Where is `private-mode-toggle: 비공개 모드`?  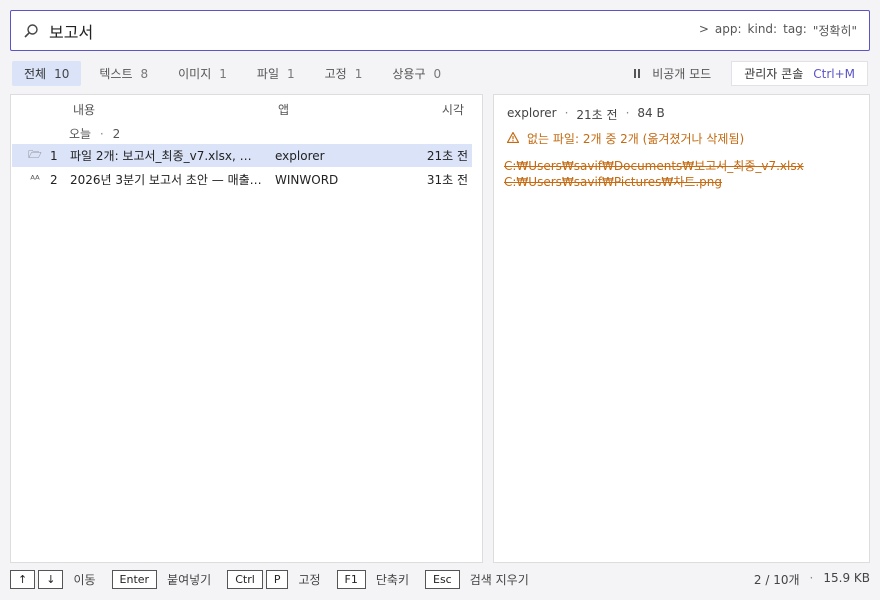
private-mode-toggle: 비공개 모드 is located at coordinates (672, 73).